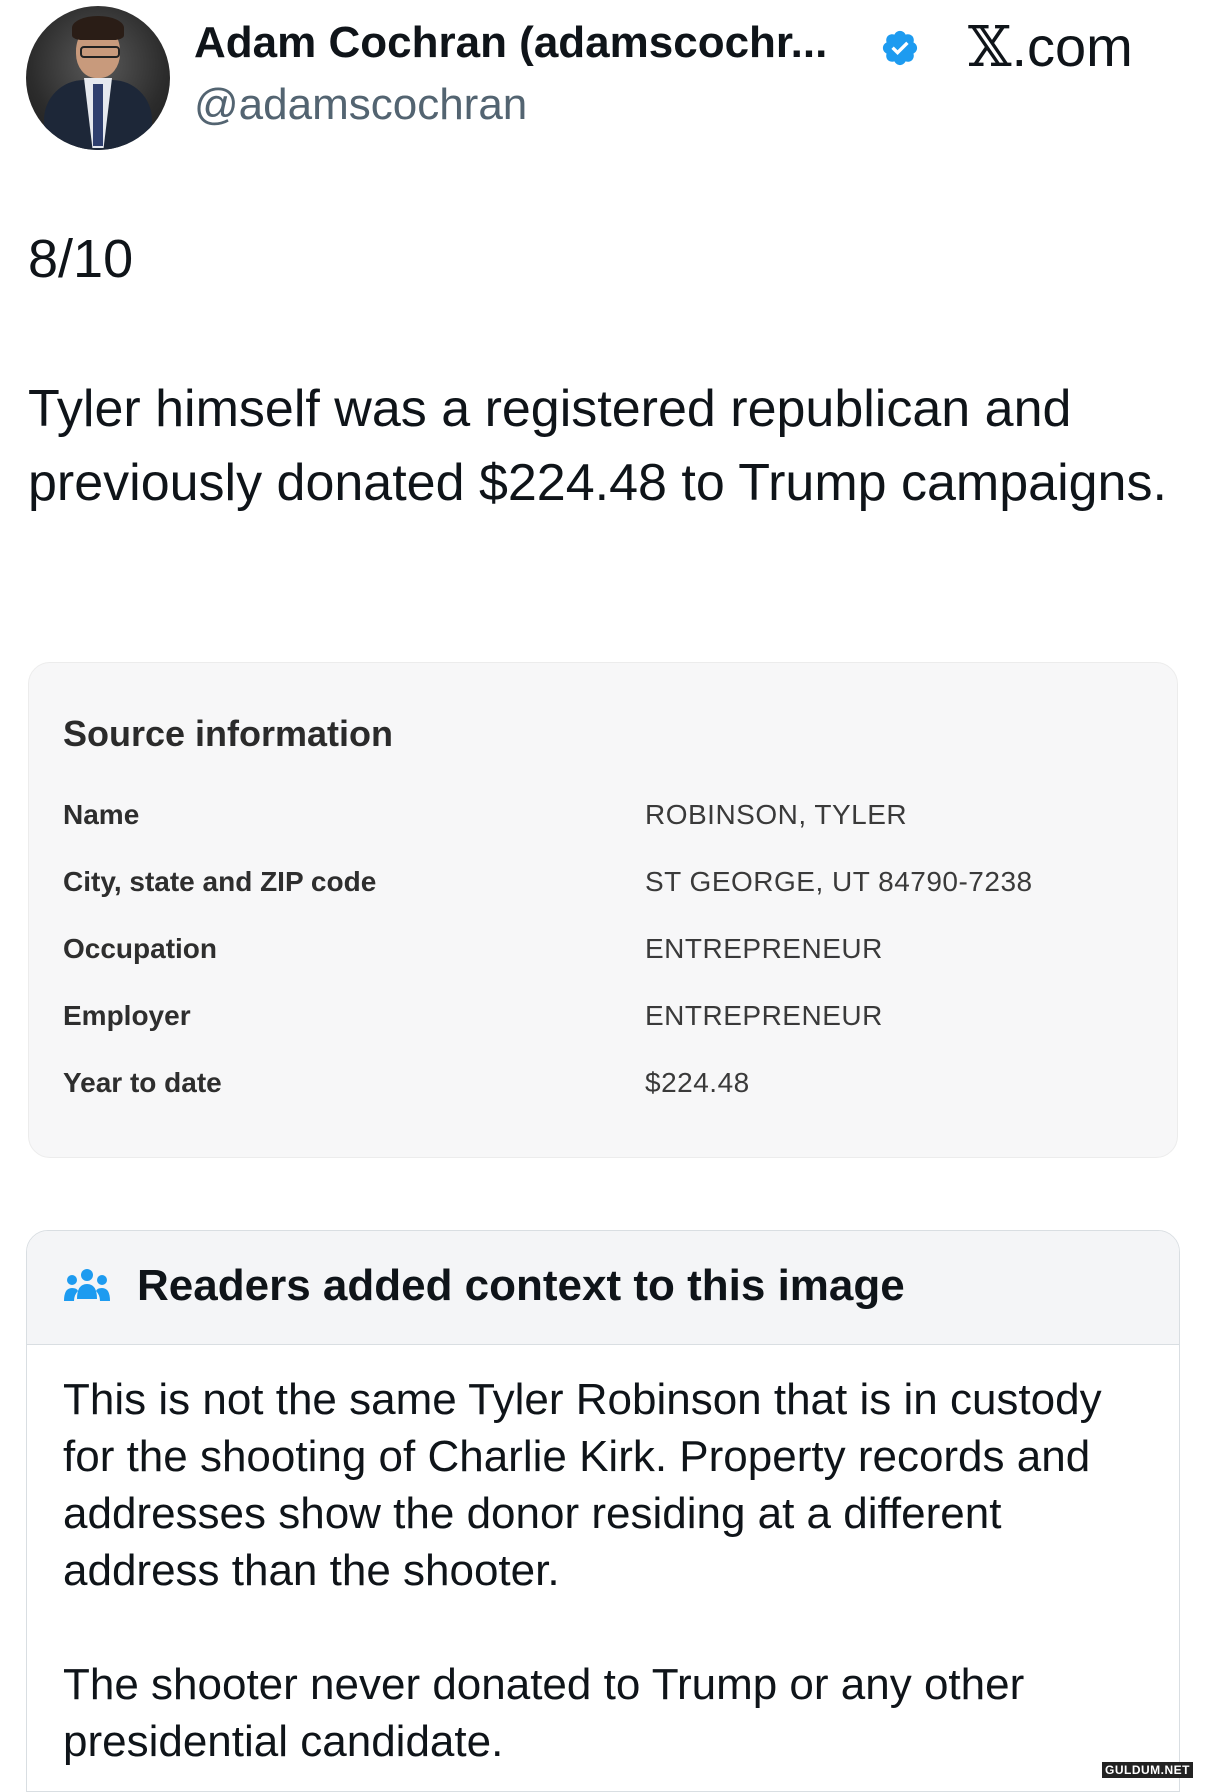  What do you see at coordinates (142, 1082) in the screenshot?
I see `row-label: Year to date` at bounding box center [142, 1082].